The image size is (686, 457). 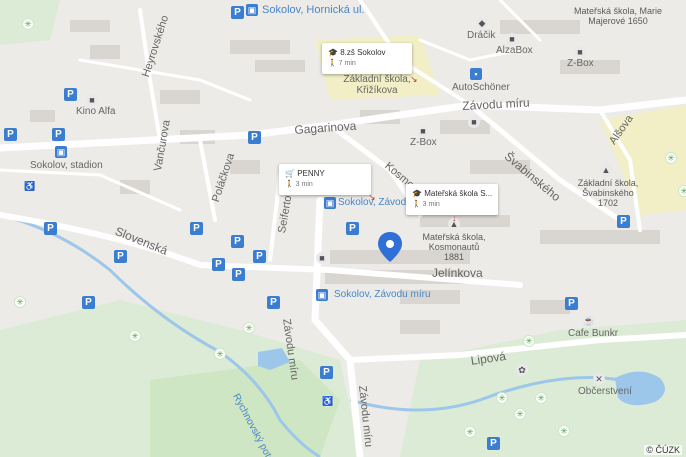 What do you see at coordinates (377, 85) in the screenshot?
I see `poi-label: Základní škola, Křižíkova` at bounding box center [377, 85].